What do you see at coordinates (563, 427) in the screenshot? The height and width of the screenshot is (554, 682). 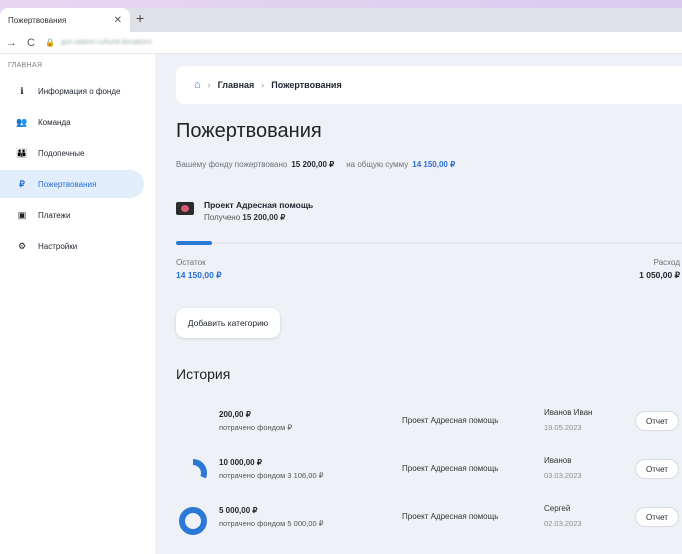 I see `history-date: 19.05.2023` at bounding box center [563, 427].